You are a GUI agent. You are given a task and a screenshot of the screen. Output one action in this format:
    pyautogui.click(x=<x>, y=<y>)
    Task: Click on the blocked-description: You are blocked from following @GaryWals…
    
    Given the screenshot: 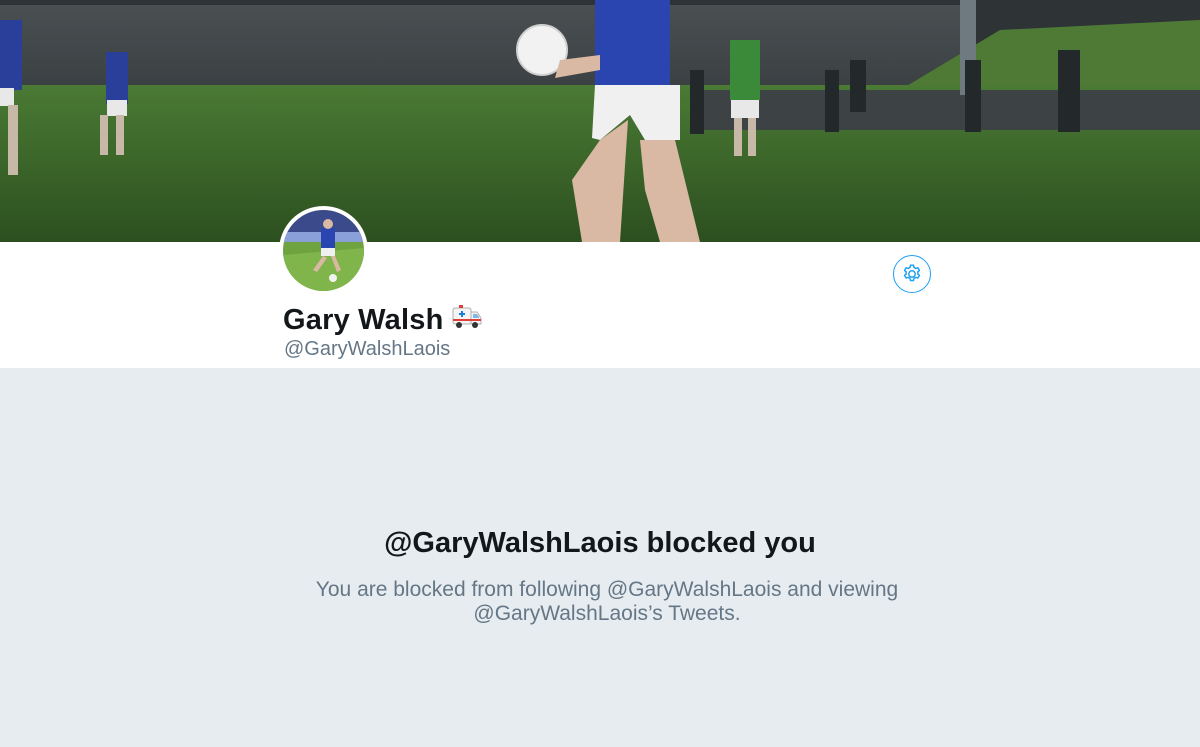 What is the action you would take?
    pyautogui.click(x=607, y=601)
    